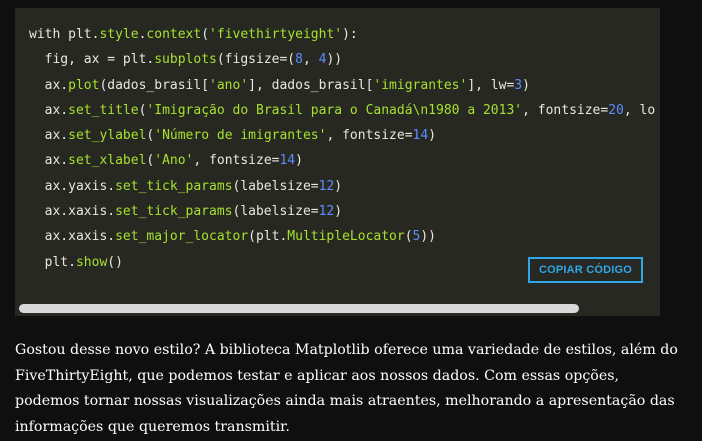 This screenshot has width=702, height=441. Describe the element at coordinates (52, 262) in the screenshot. I see `code-token: plt.` at that location.